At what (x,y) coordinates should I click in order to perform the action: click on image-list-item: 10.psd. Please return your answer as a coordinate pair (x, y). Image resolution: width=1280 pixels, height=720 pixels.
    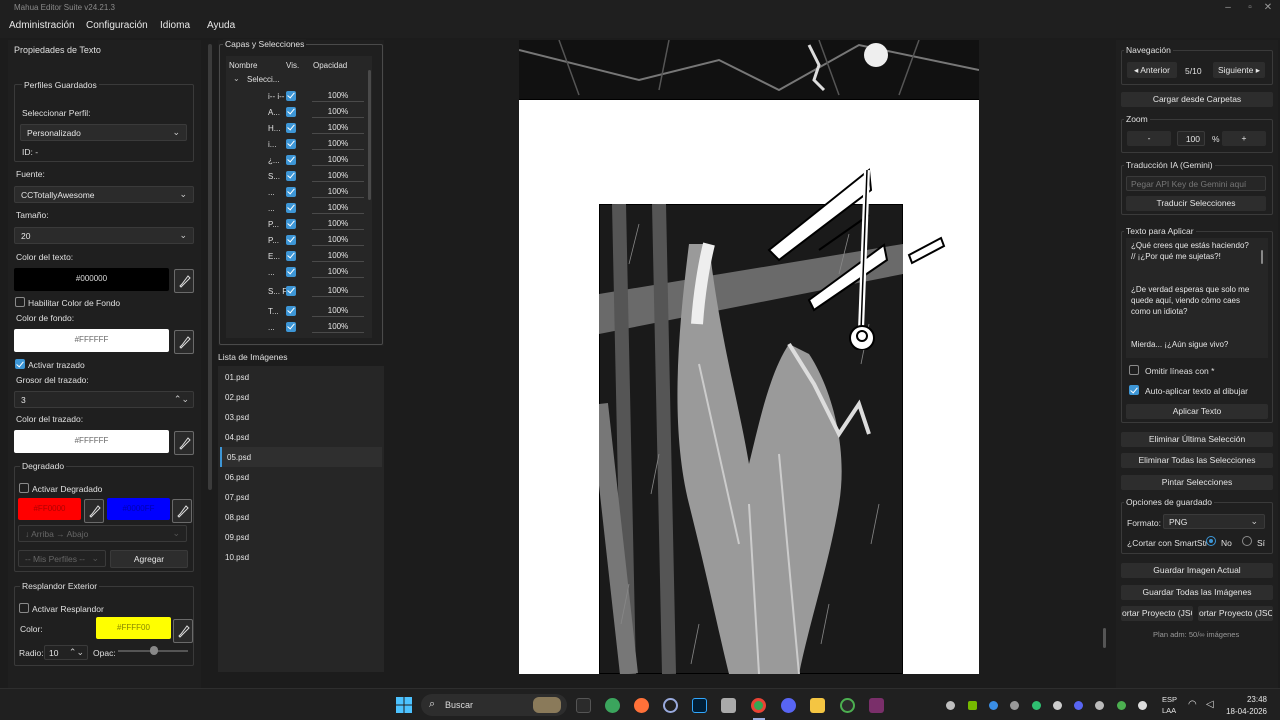
    Looking at the image, I should click on (301, 557).